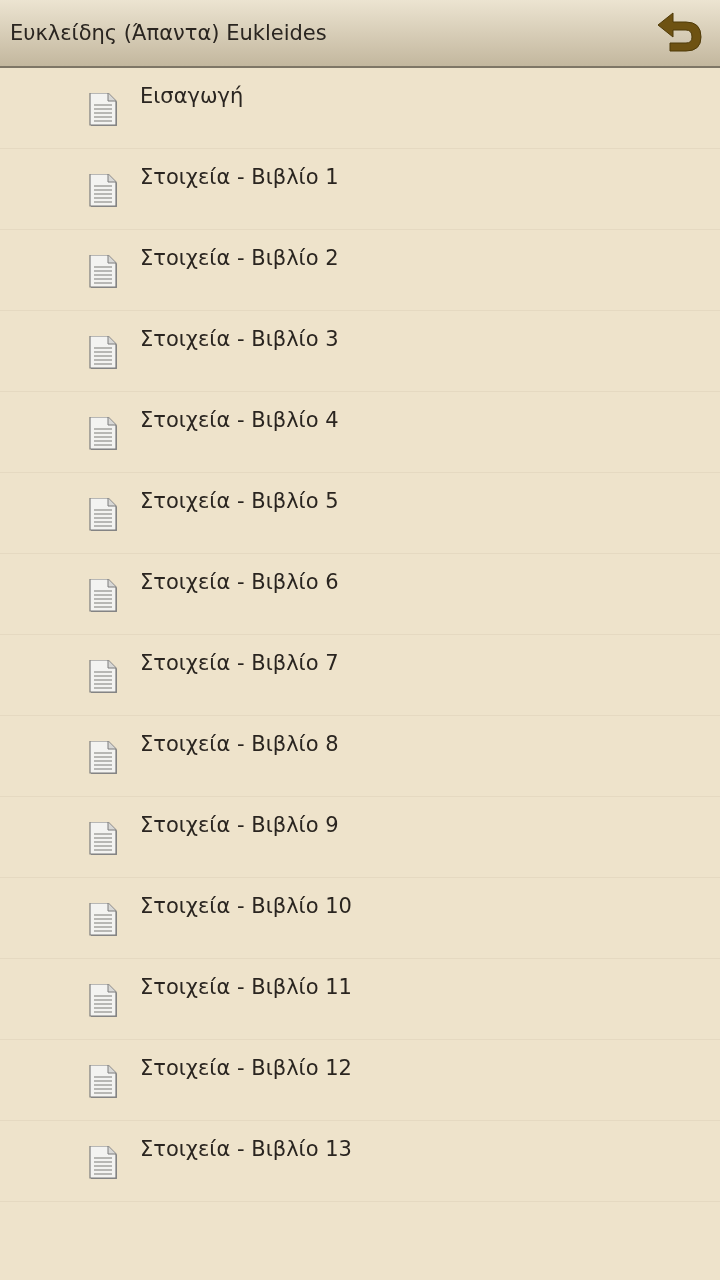 This screenshot has height=1280, width=720. I want to click on back-icon, so click(679, 31).